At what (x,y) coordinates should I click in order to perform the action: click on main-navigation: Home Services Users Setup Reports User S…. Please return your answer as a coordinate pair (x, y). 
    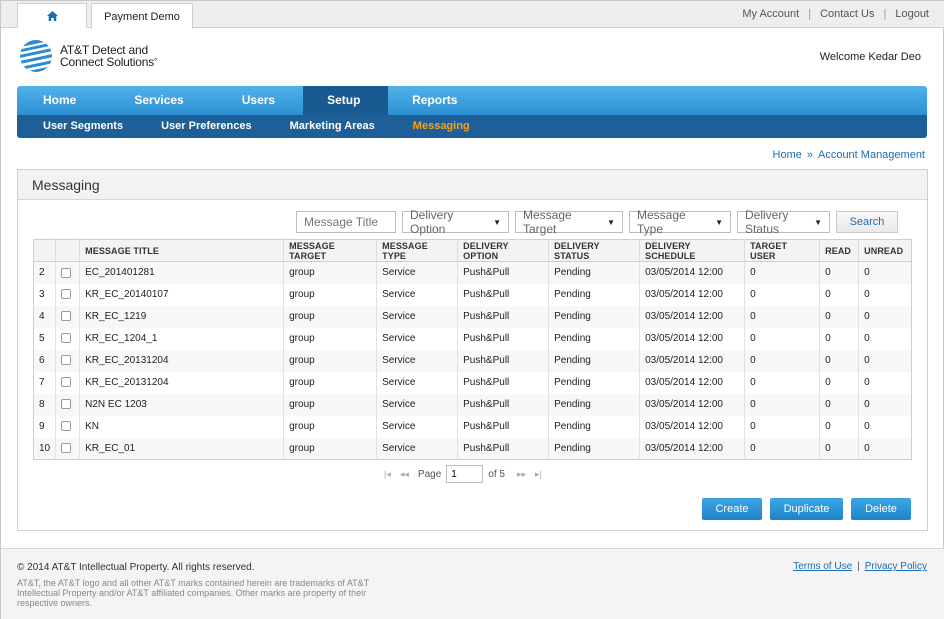
    Looking at the image, I should click on (472, 112).